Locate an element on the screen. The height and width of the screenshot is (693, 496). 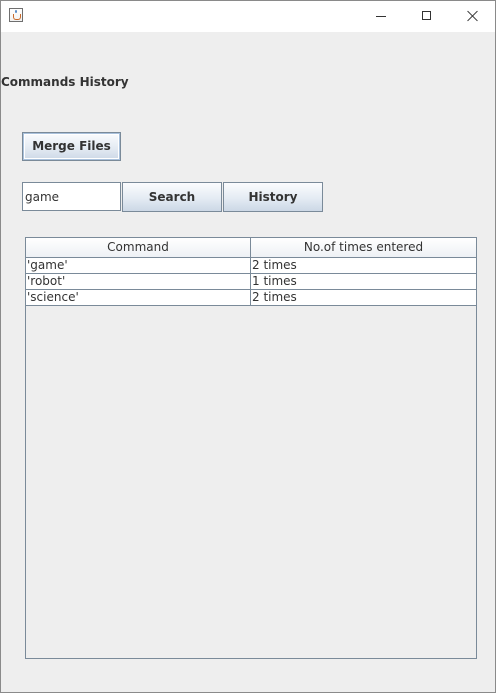
close-icon is located at coordinates (473, 16).